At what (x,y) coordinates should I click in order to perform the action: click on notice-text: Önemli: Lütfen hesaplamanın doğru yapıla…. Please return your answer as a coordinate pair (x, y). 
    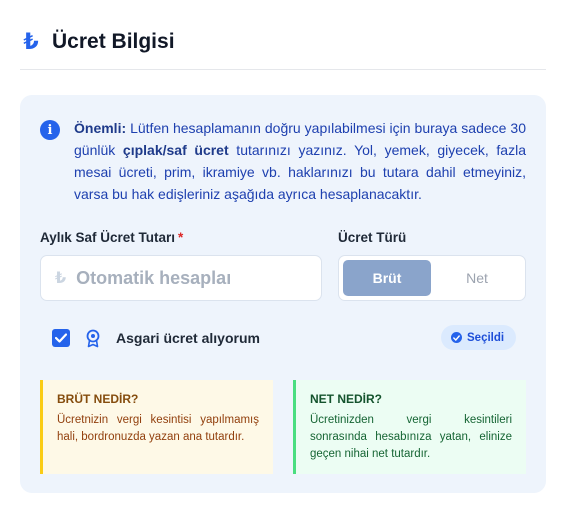
    Looking at the image, I should click on (300, 161).